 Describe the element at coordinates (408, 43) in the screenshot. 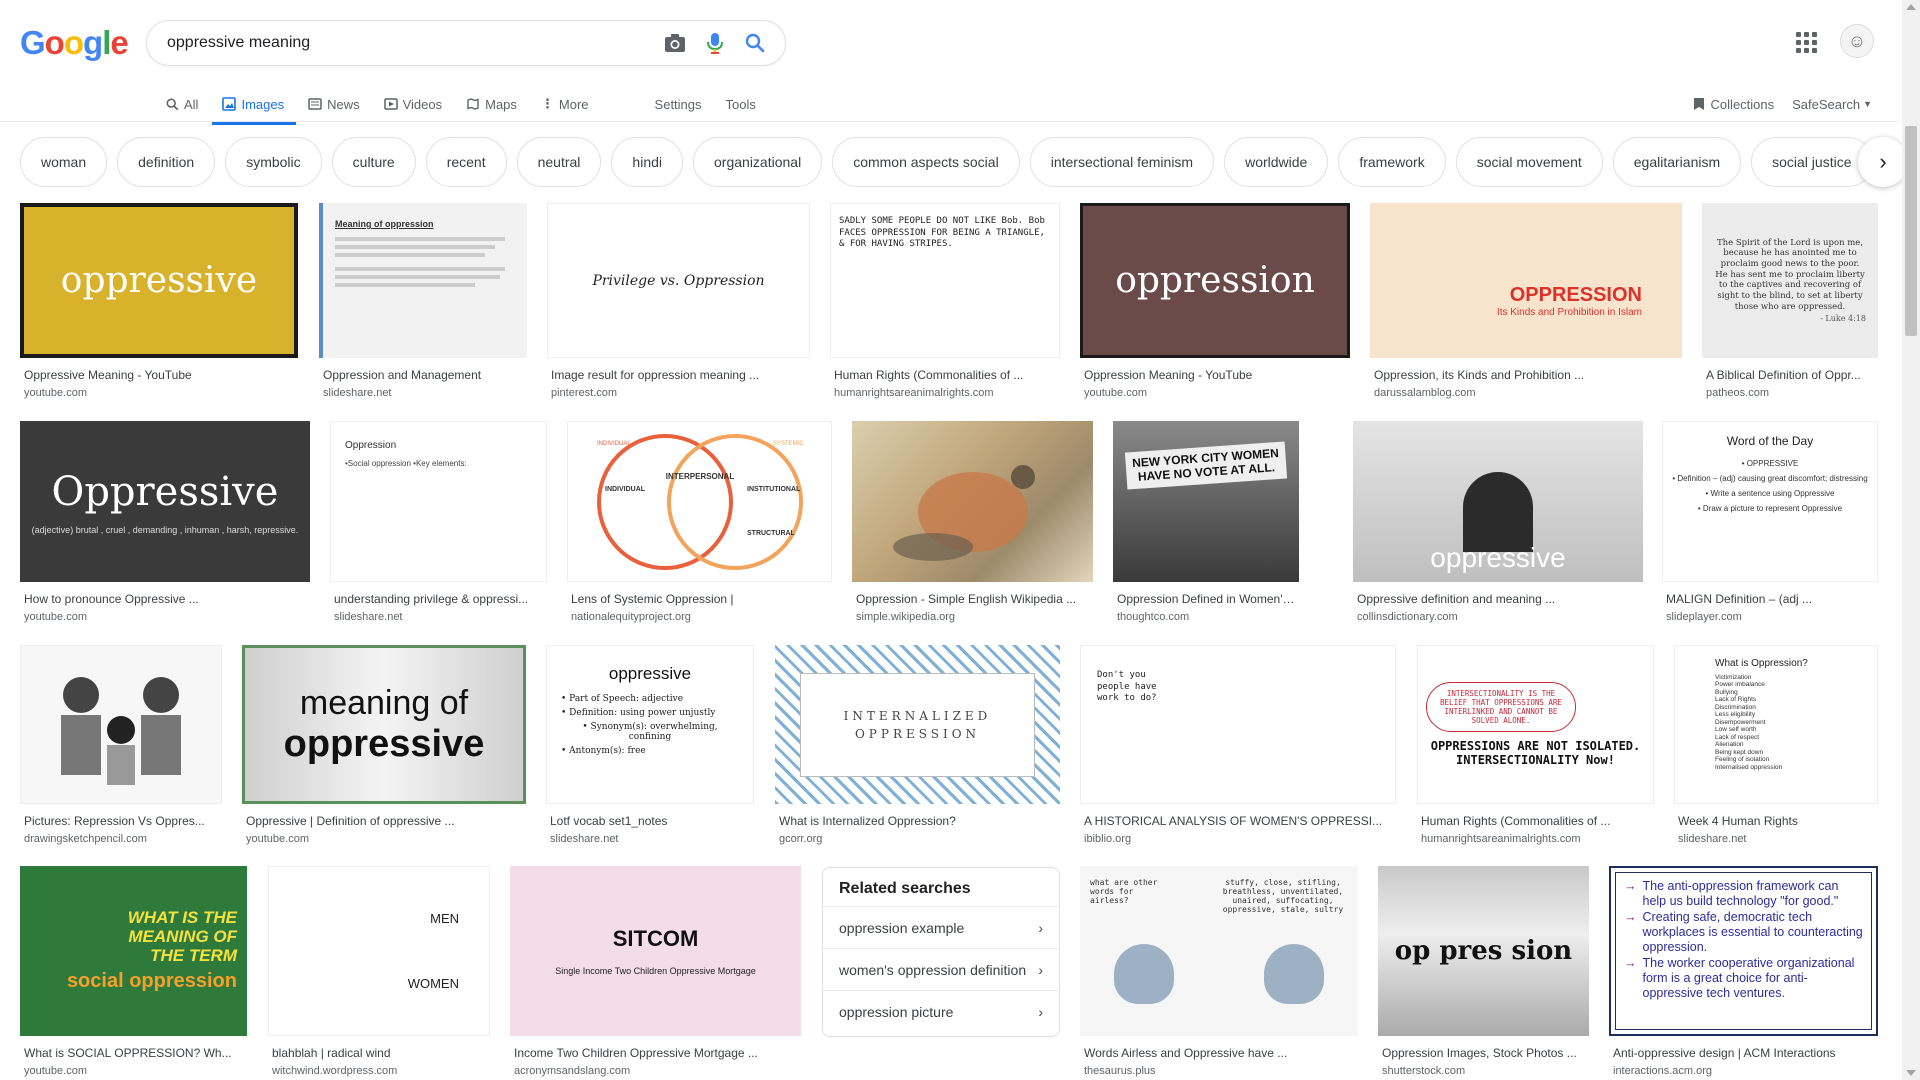

I see `search-input` at that location.